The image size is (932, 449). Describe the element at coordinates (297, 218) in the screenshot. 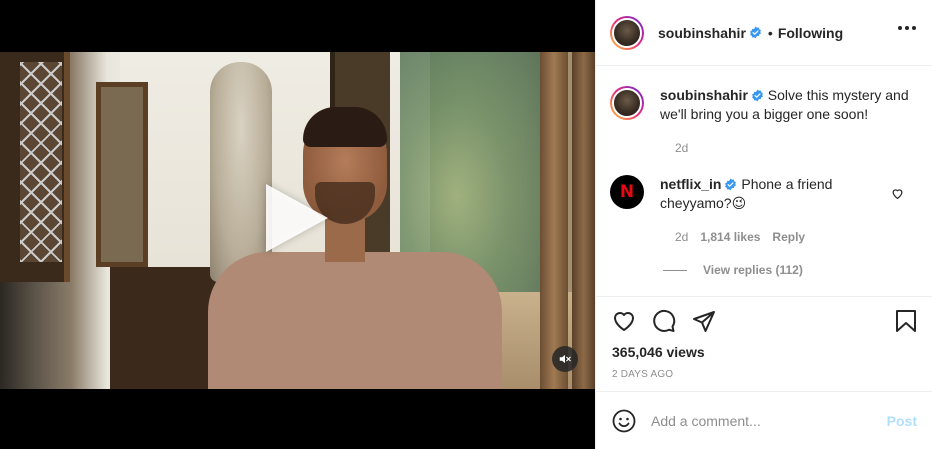

I see `play-icon` at that location.